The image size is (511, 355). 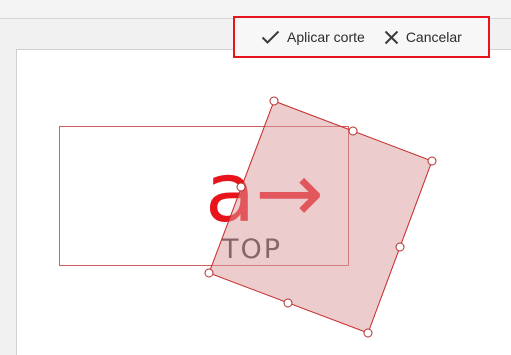 I want to click on crop-handle-top-right, so click(x=432, y=161).